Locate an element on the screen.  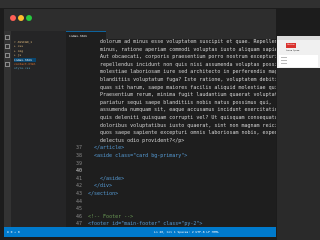
code-line: 42 </div> is located at coordinates (171, 187).